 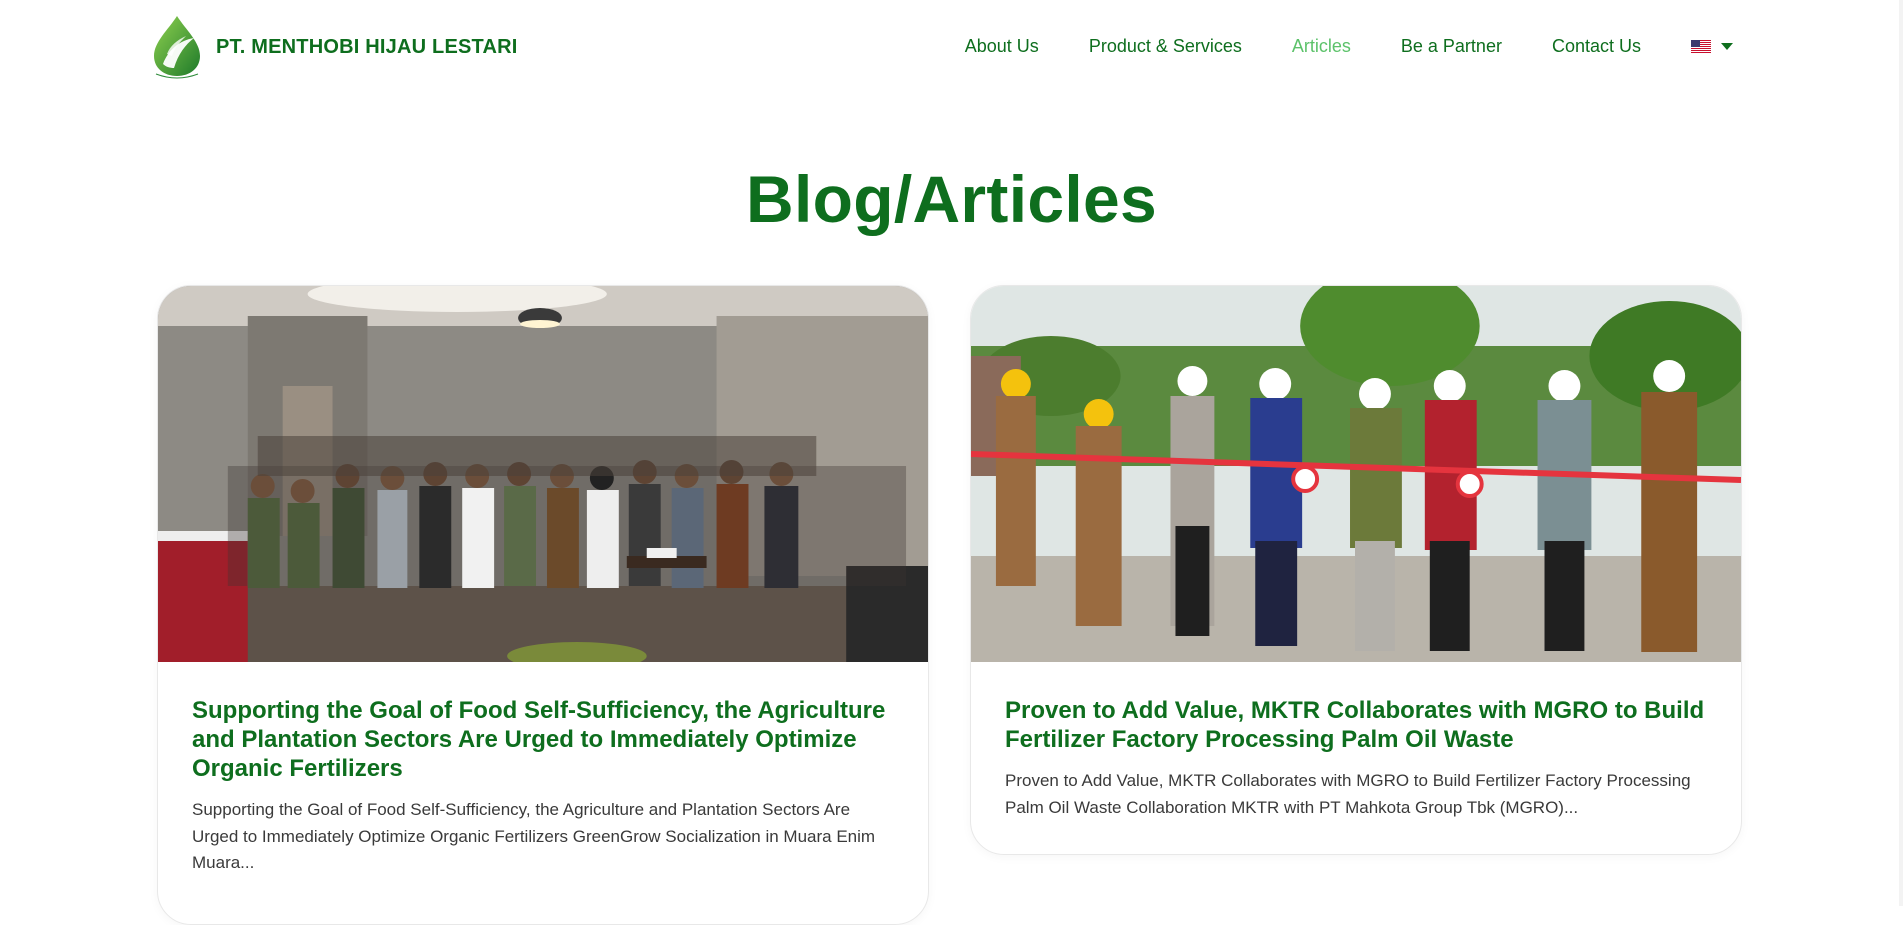 I want to click on brand-link: PT. MENTHOBI HIJAU LESTARI, so click(x=334, y=47).